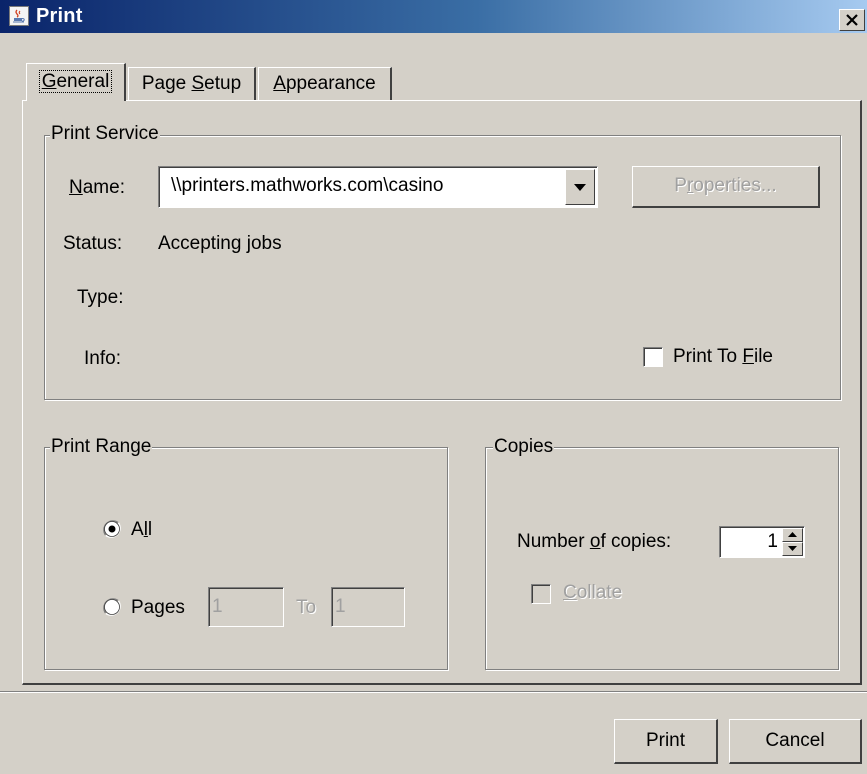 The width and height of the screenshot is (867, 774). What do you see at coordinates (653, 357) in the screenshot?
I see `print-to-file-checkbox` at bounding box center [653, 357].